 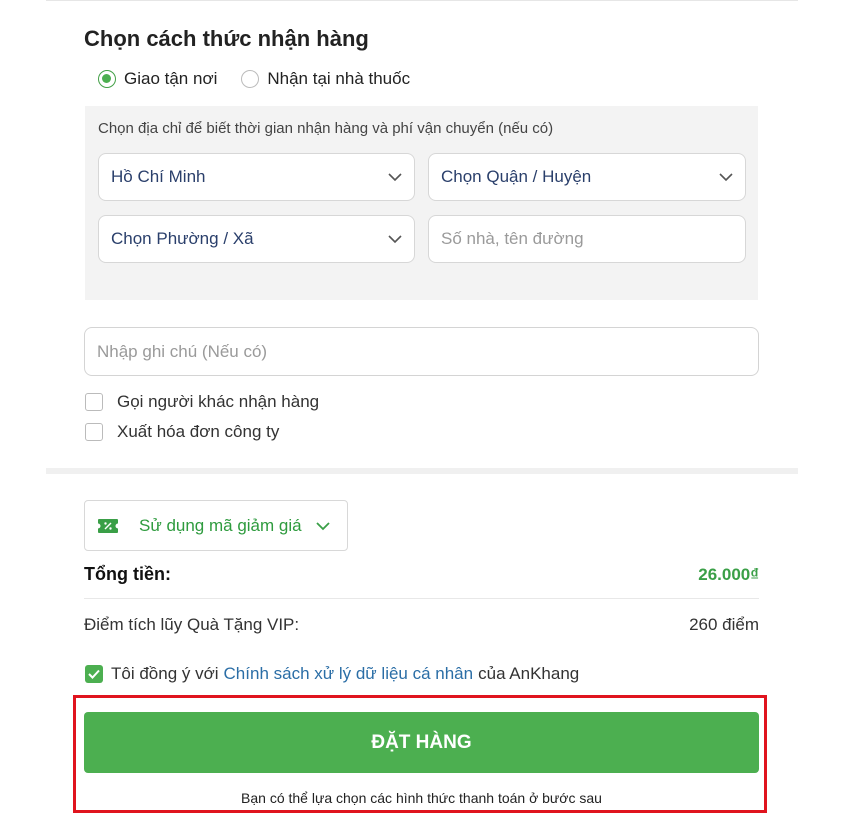 What do you see at coordinates (724, 624) in the screenshot?
I see `vip-points-value: 260 điểm` at bounding box center [724, 624].